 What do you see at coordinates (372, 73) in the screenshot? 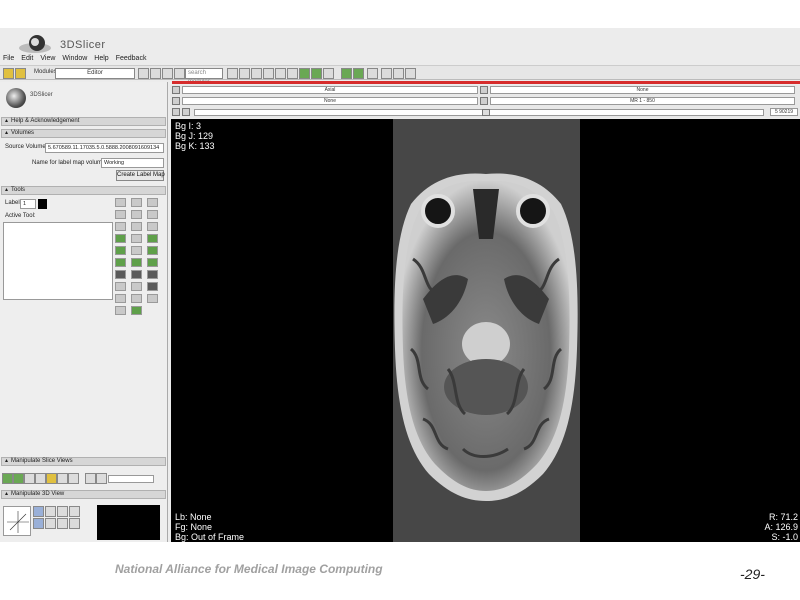
I see `grid-icon` at bounding box center [372, 73].